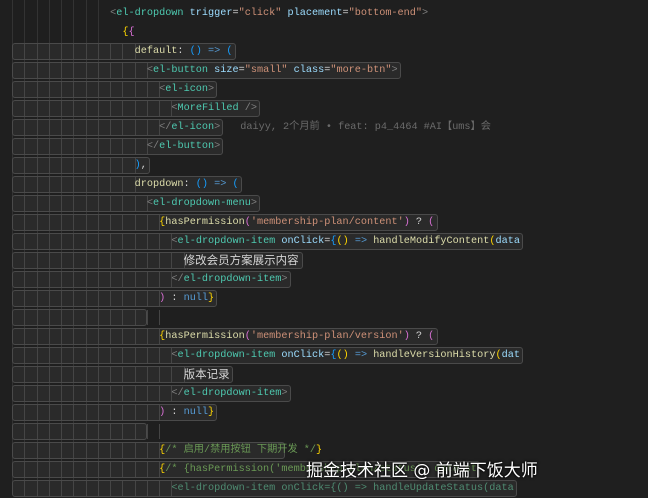  I want to click on code-line: {{, so click(324, 32).